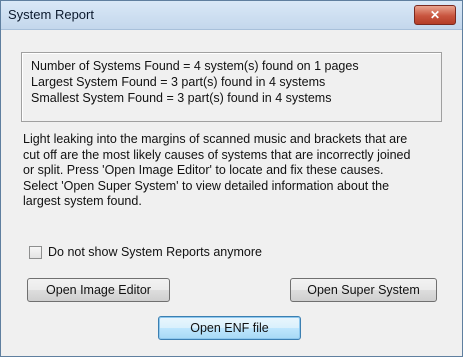 This screenshot has width=463, height=357. I want to click on open-enf-file-button: Open ENF file, so click(229, 328).